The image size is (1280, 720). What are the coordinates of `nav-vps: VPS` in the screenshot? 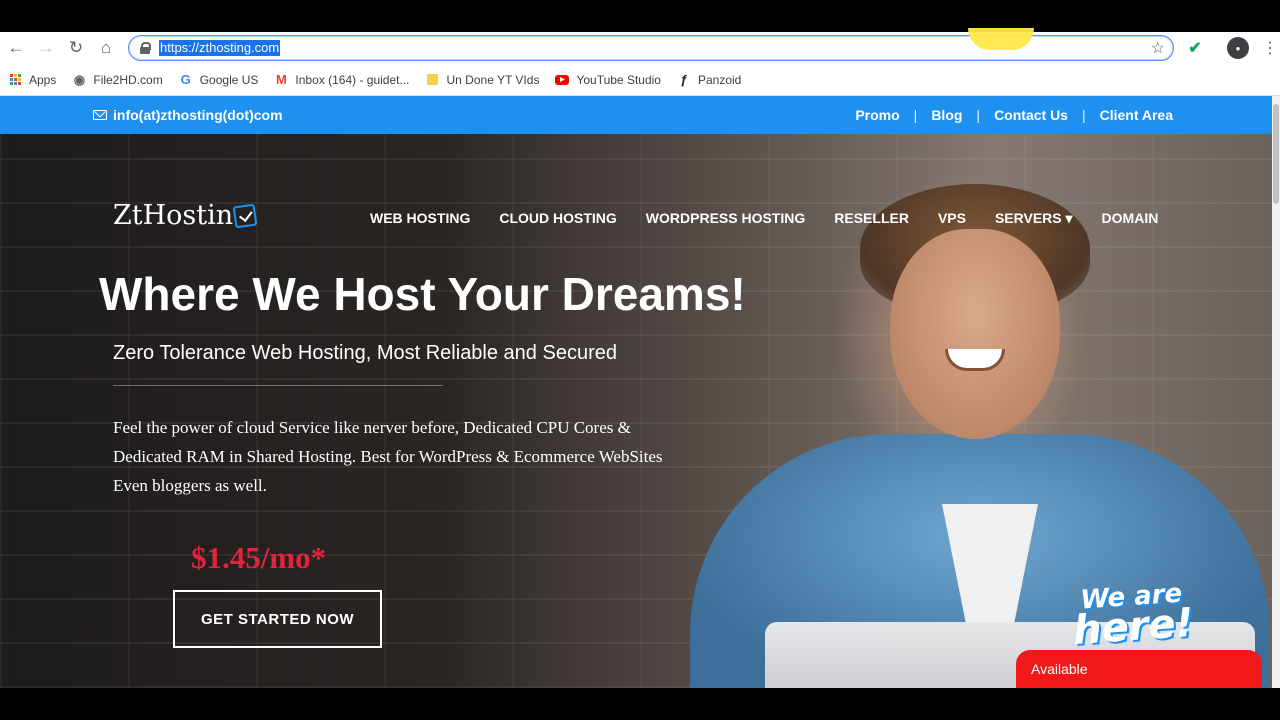 It's located at (952, 218).